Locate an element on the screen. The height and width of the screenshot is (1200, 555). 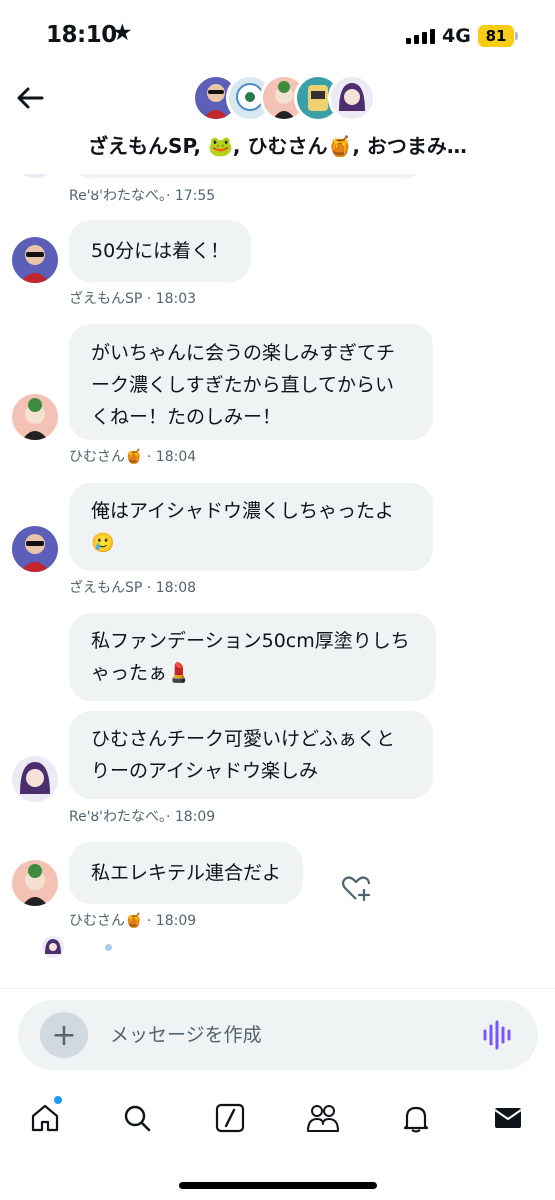
plus-icon: + is located at coordinates (64, 1035).